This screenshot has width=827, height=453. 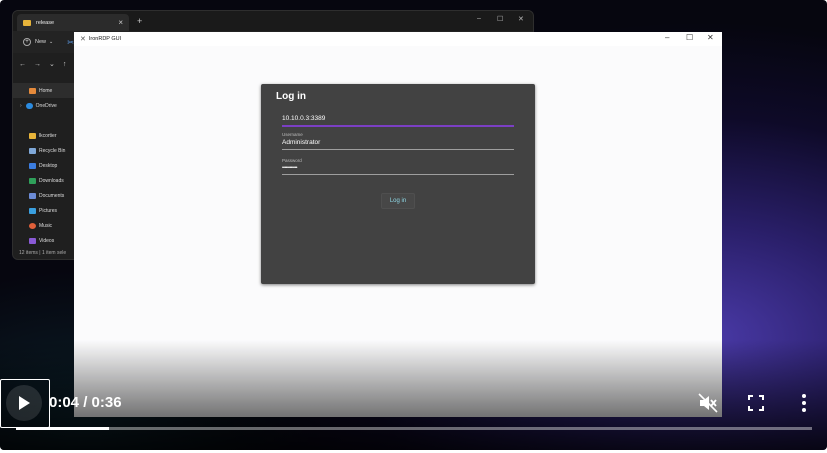 What do you see at coordinates (47, 240) in the screenshot?
I see `sidebar-item-label: Videos` at bounding box center [47, 240].